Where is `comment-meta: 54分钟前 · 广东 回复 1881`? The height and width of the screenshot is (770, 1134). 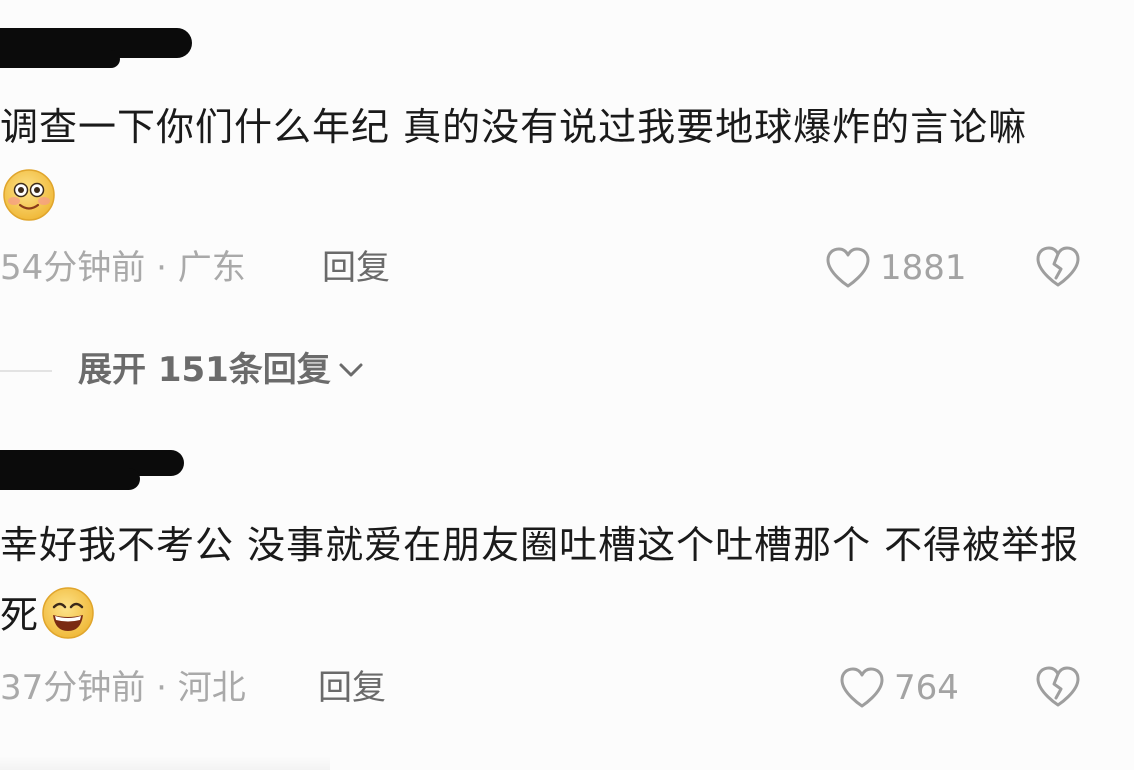 comment-meta: 54分钟前 · 广东 回复 1881 is located at coordinates (567, 268).